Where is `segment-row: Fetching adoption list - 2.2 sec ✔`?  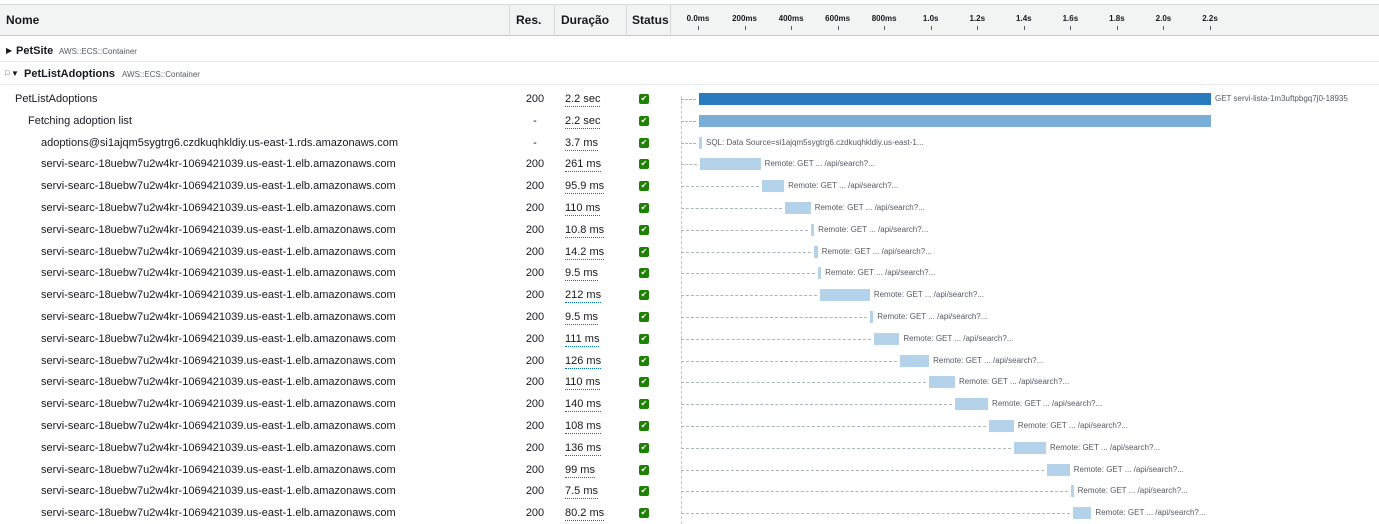 segment-row: Fetching adoption list - 2.2 sec ✔ is located at coordinates (689, 121).